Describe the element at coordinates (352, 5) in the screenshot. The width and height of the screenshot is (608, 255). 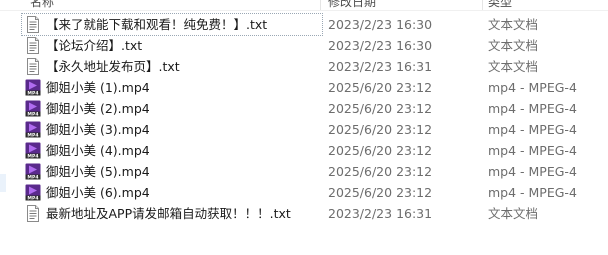
I see `column-header-date: 修改日期` at that location.